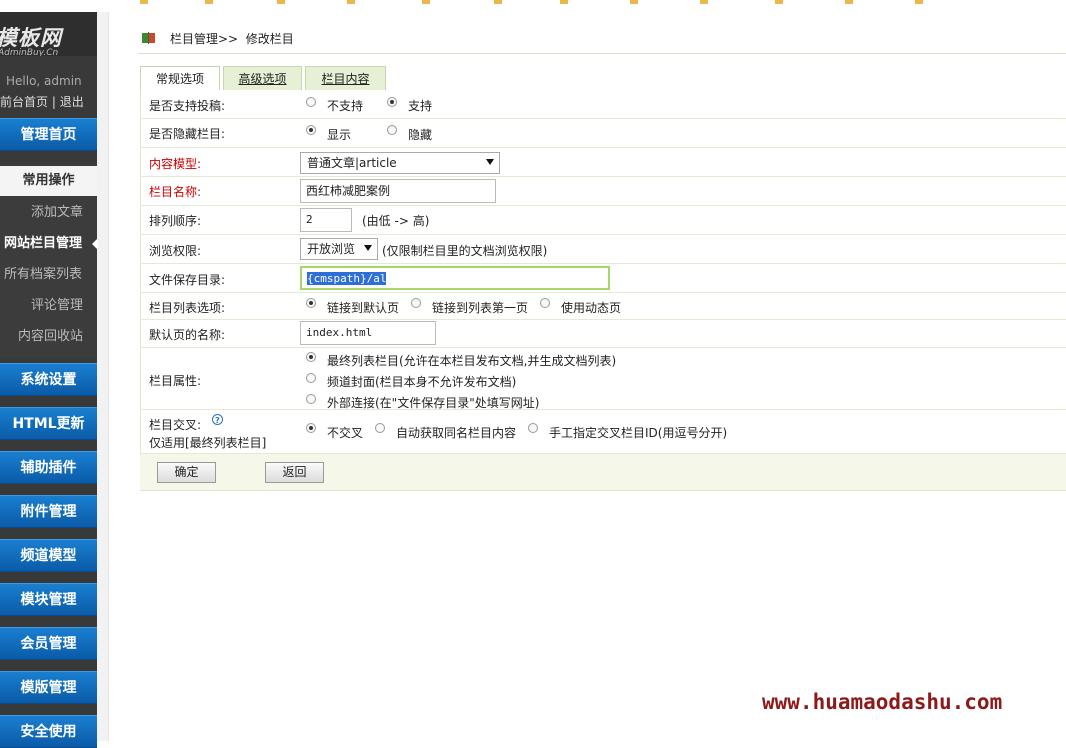 Image resolution: width=1066 pixels, height=748 pixels. Describe the element at coordinates (433, 402) in the screenshot. I see `option-external-link: 外部连接(在"文件保存目录"处填写网址)` at that location.